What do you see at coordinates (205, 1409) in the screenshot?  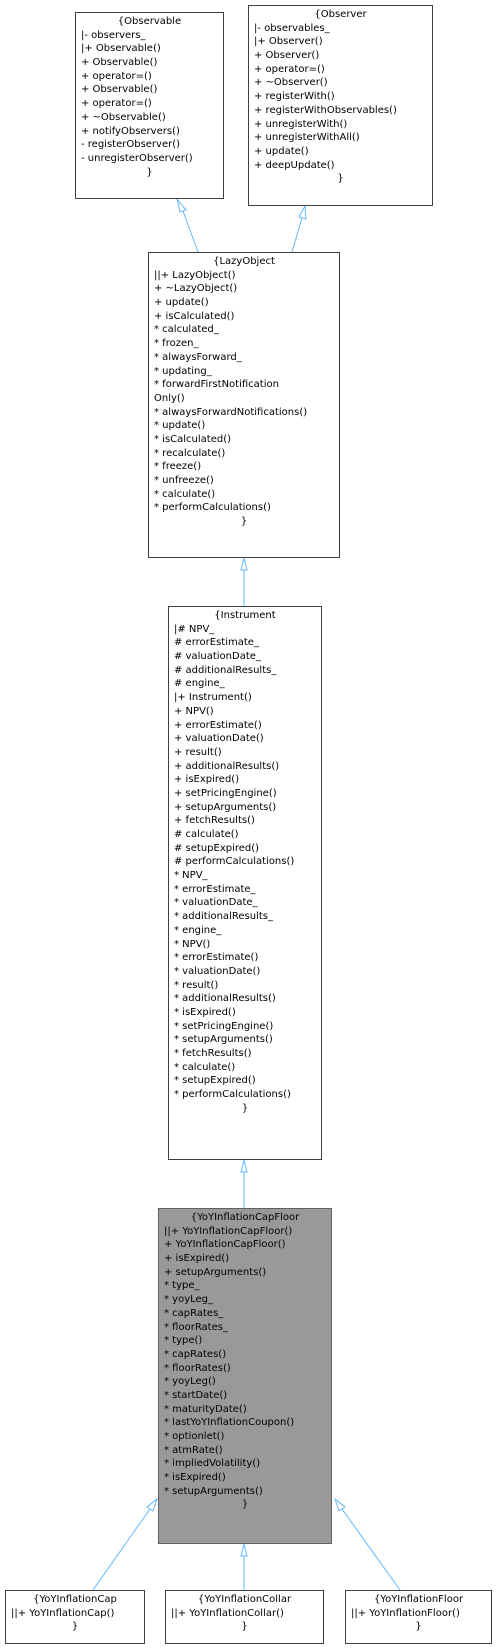 I see `class-member: * maturityDate()` at bounding box center [205, 1409].